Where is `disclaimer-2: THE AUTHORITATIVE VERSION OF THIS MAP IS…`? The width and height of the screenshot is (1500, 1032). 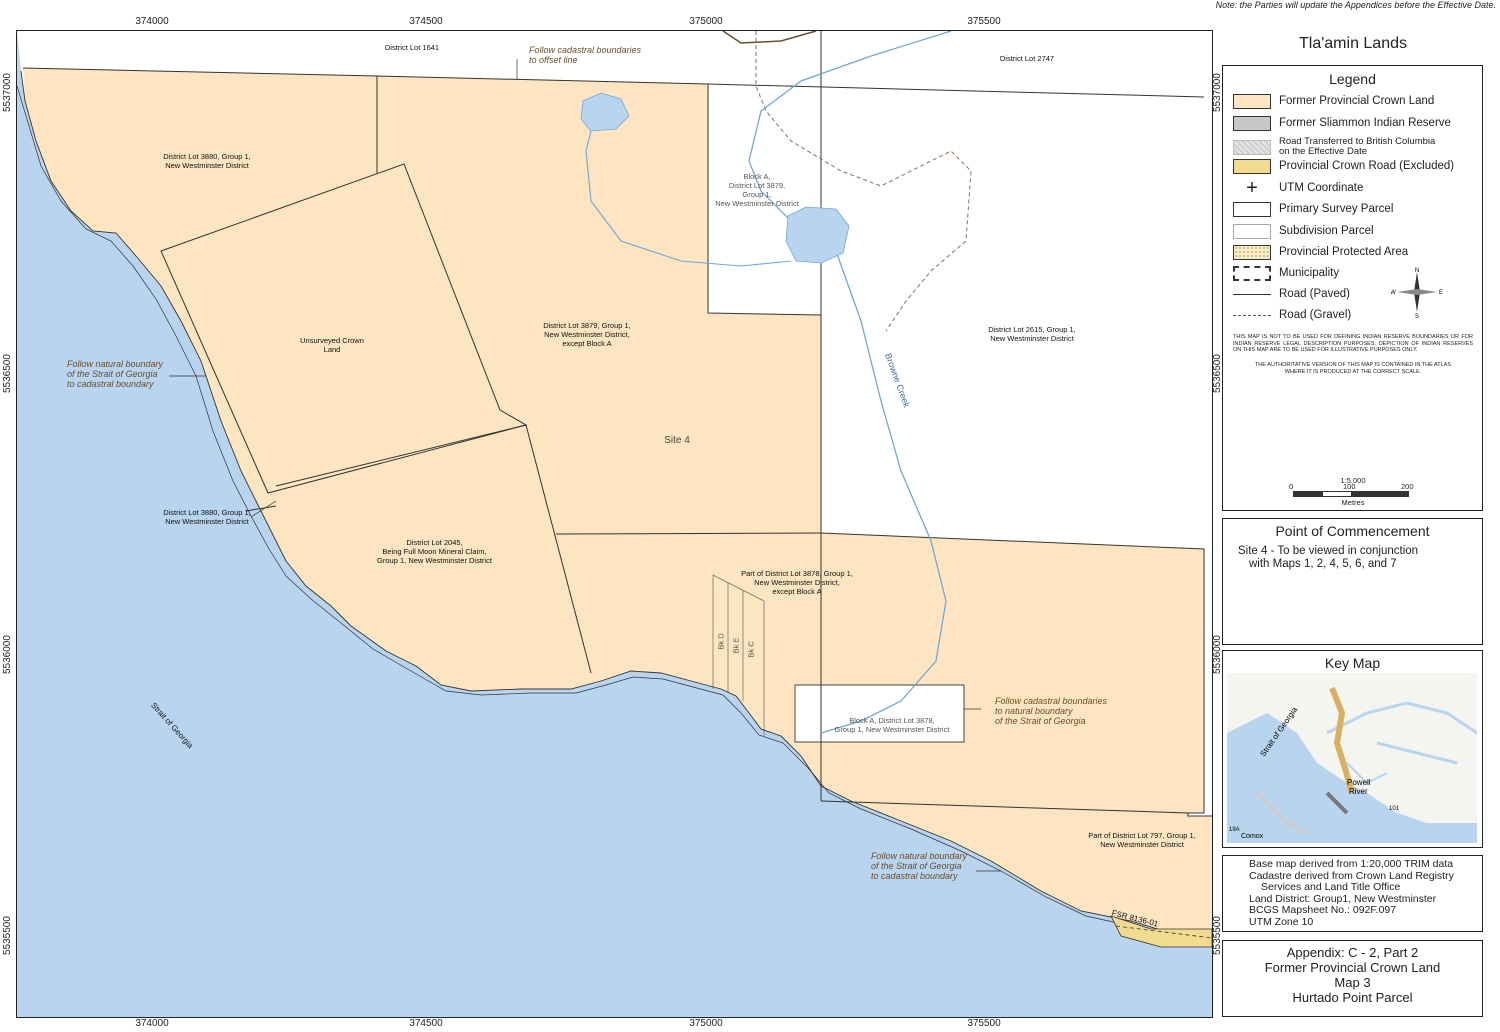
disclaimer-2: THE AUTHORITATIVE VERSION OF THIS MAP IS… is located at coordinates (1353, 368).